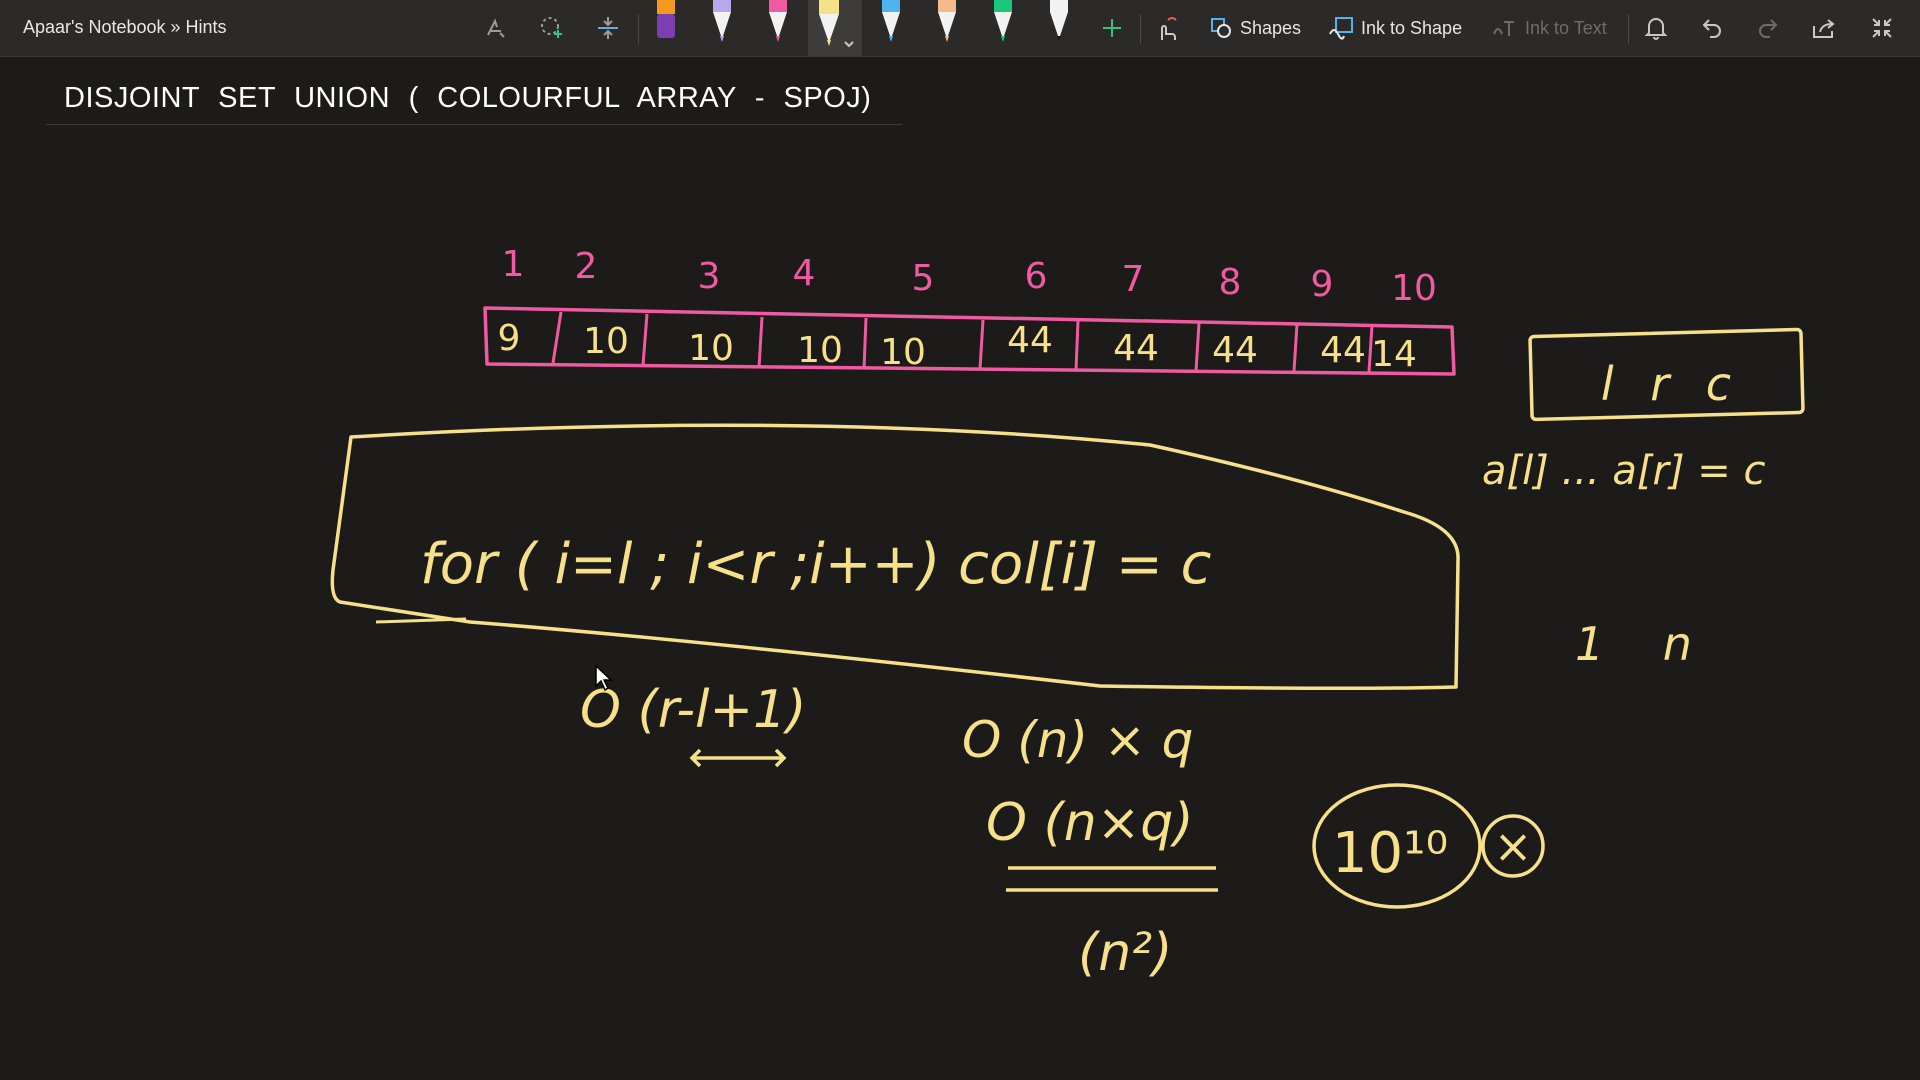 The width and height of the screenshot is (1920, 1080). What do you see at coordinates (1768, 28) in the screenshot?
I see `redo-icon` at bounding box center [1768, 28].